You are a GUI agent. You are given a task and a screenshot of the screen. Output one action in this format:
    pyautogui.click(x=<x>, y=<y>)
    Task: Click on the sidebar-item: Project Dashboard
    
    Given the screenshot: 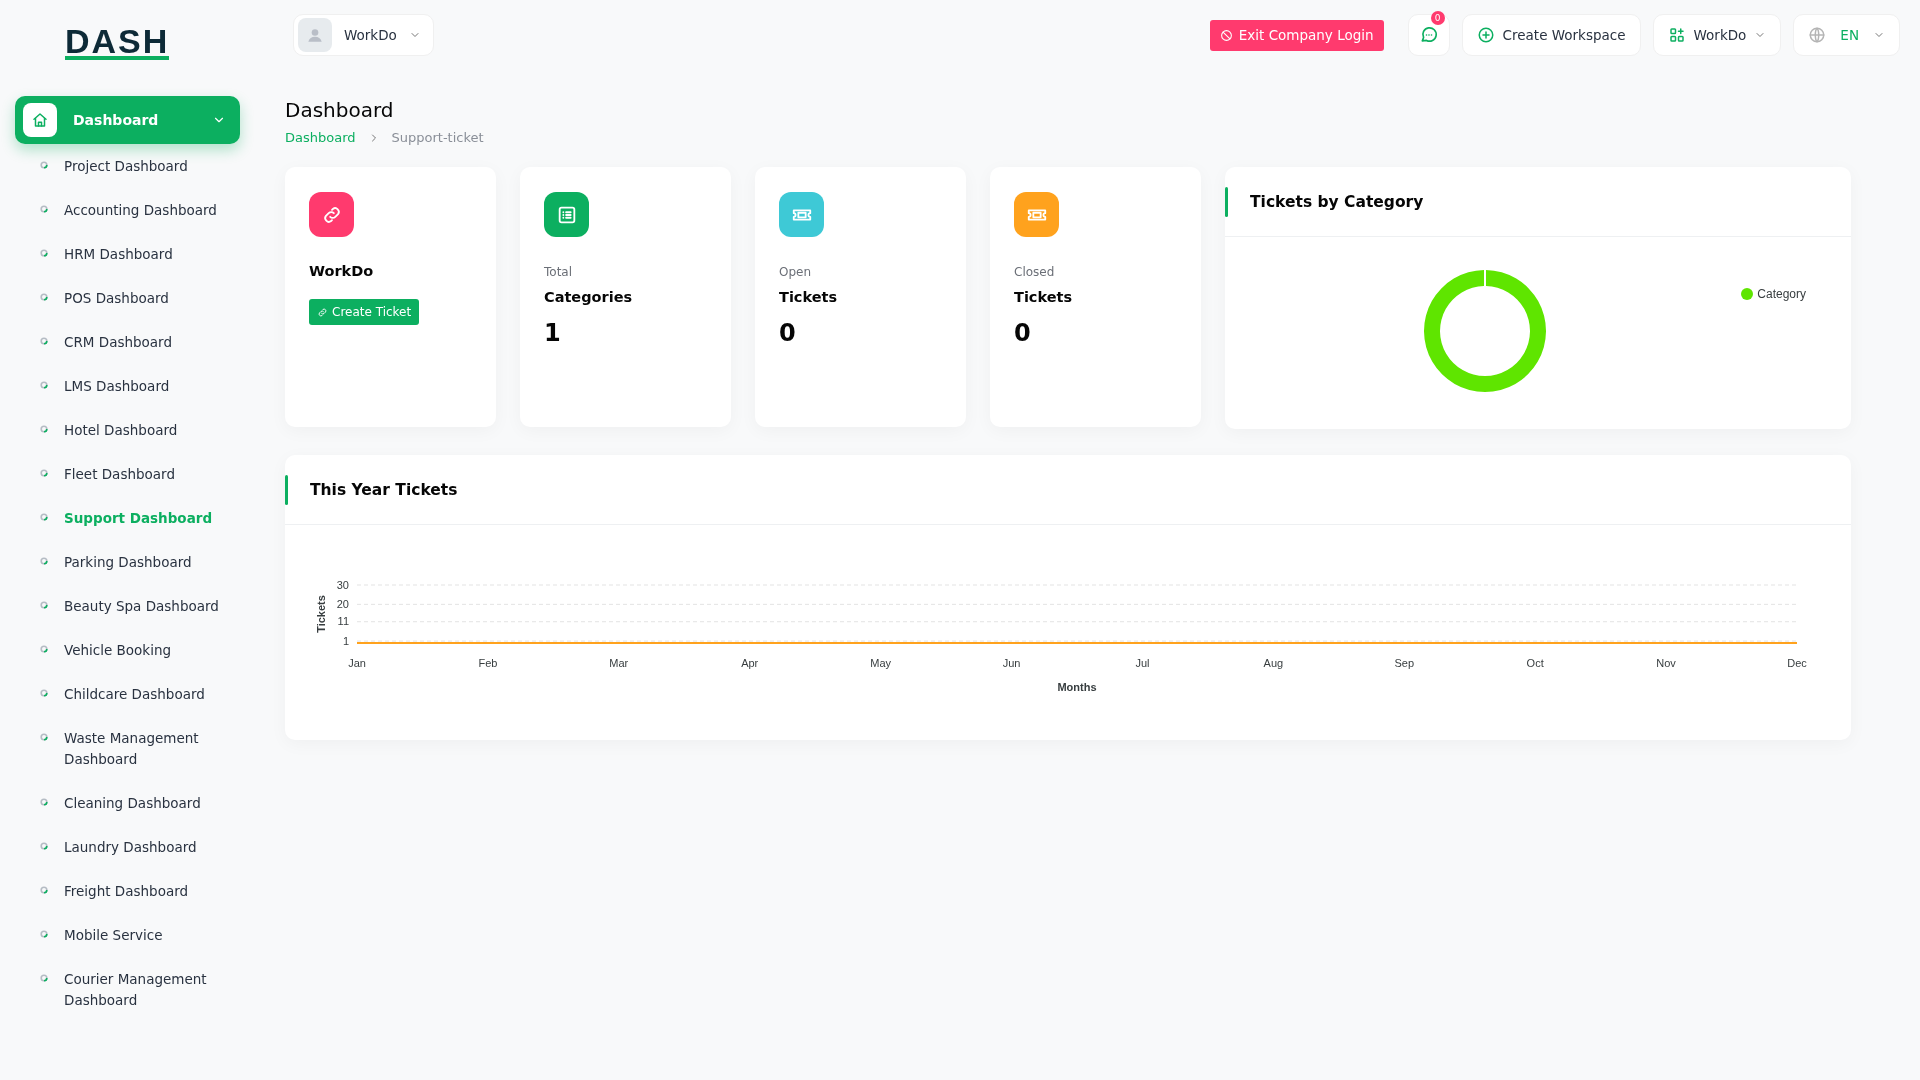 What is the action you would take?
    pyautogui.click(x=151, y=166)
    